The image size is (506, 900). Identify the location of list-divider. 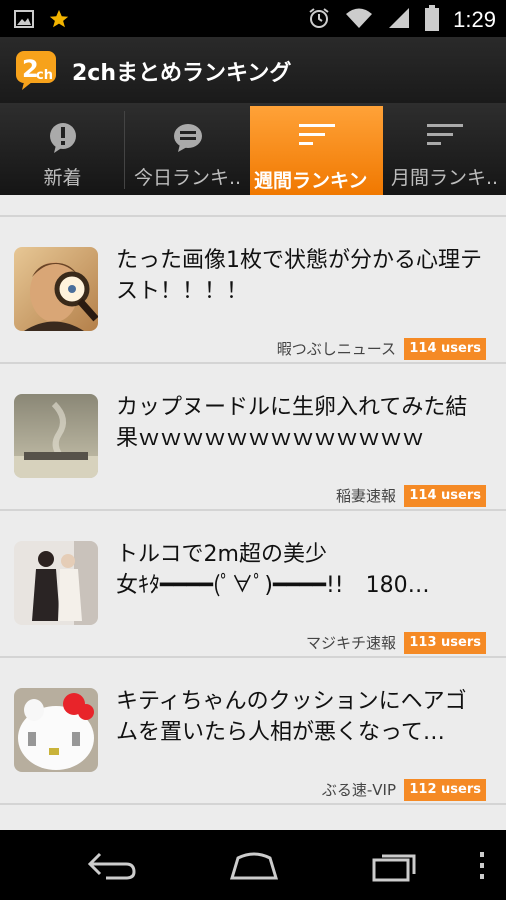
(253, 804).